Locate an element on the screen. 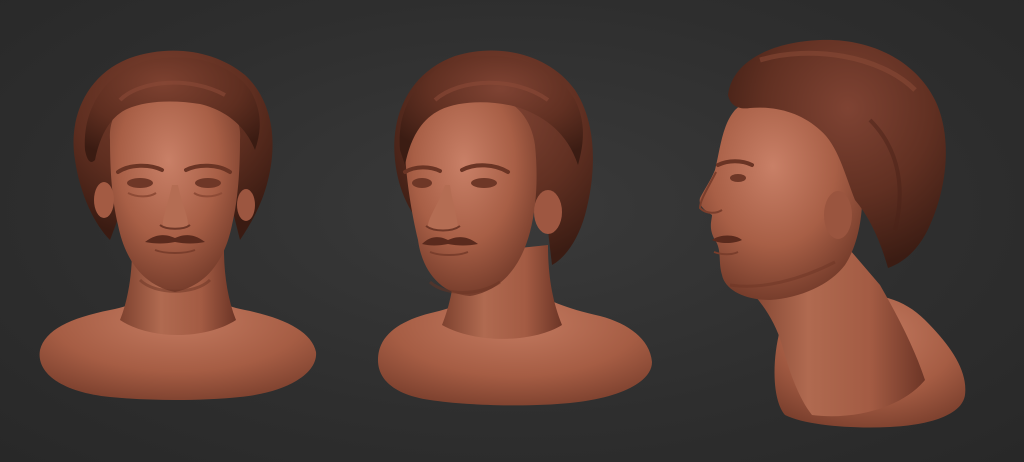 This screenshot has height=462, width=1024. three-quarter-eye-right is located at coordinates (484, 183).